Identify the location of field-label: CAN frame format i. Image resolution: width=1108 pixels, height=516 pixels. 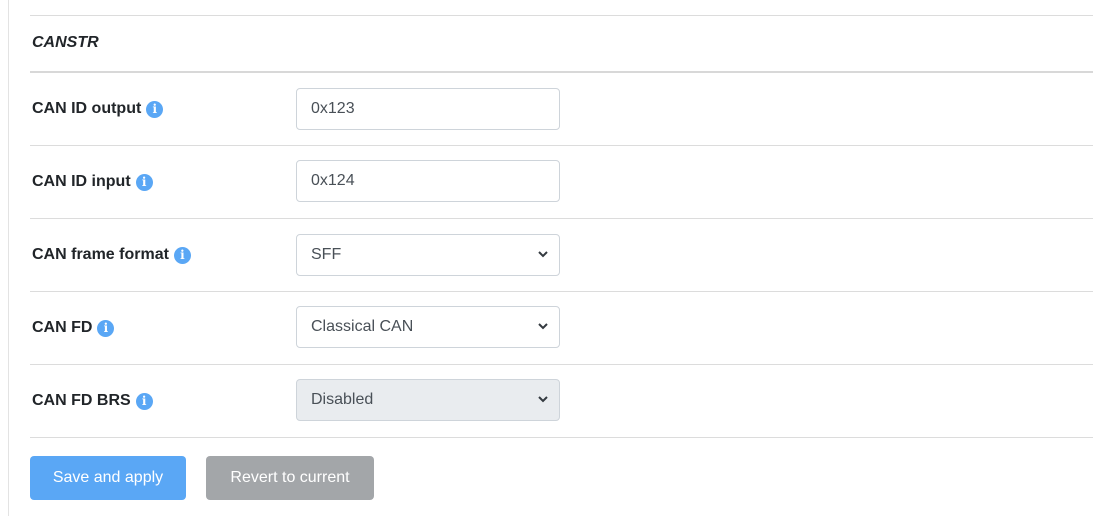
(111, 255).